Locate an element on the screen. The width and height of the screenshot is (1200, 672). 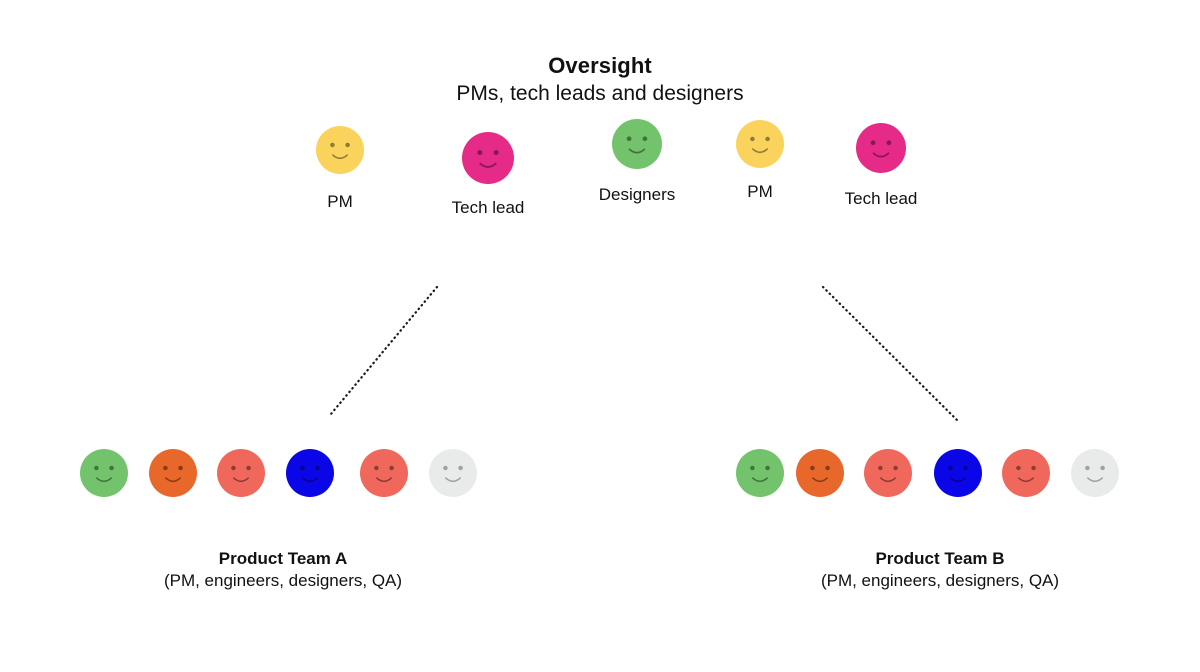
oversight-person-2: Designers is located at coordinates (637, 162).